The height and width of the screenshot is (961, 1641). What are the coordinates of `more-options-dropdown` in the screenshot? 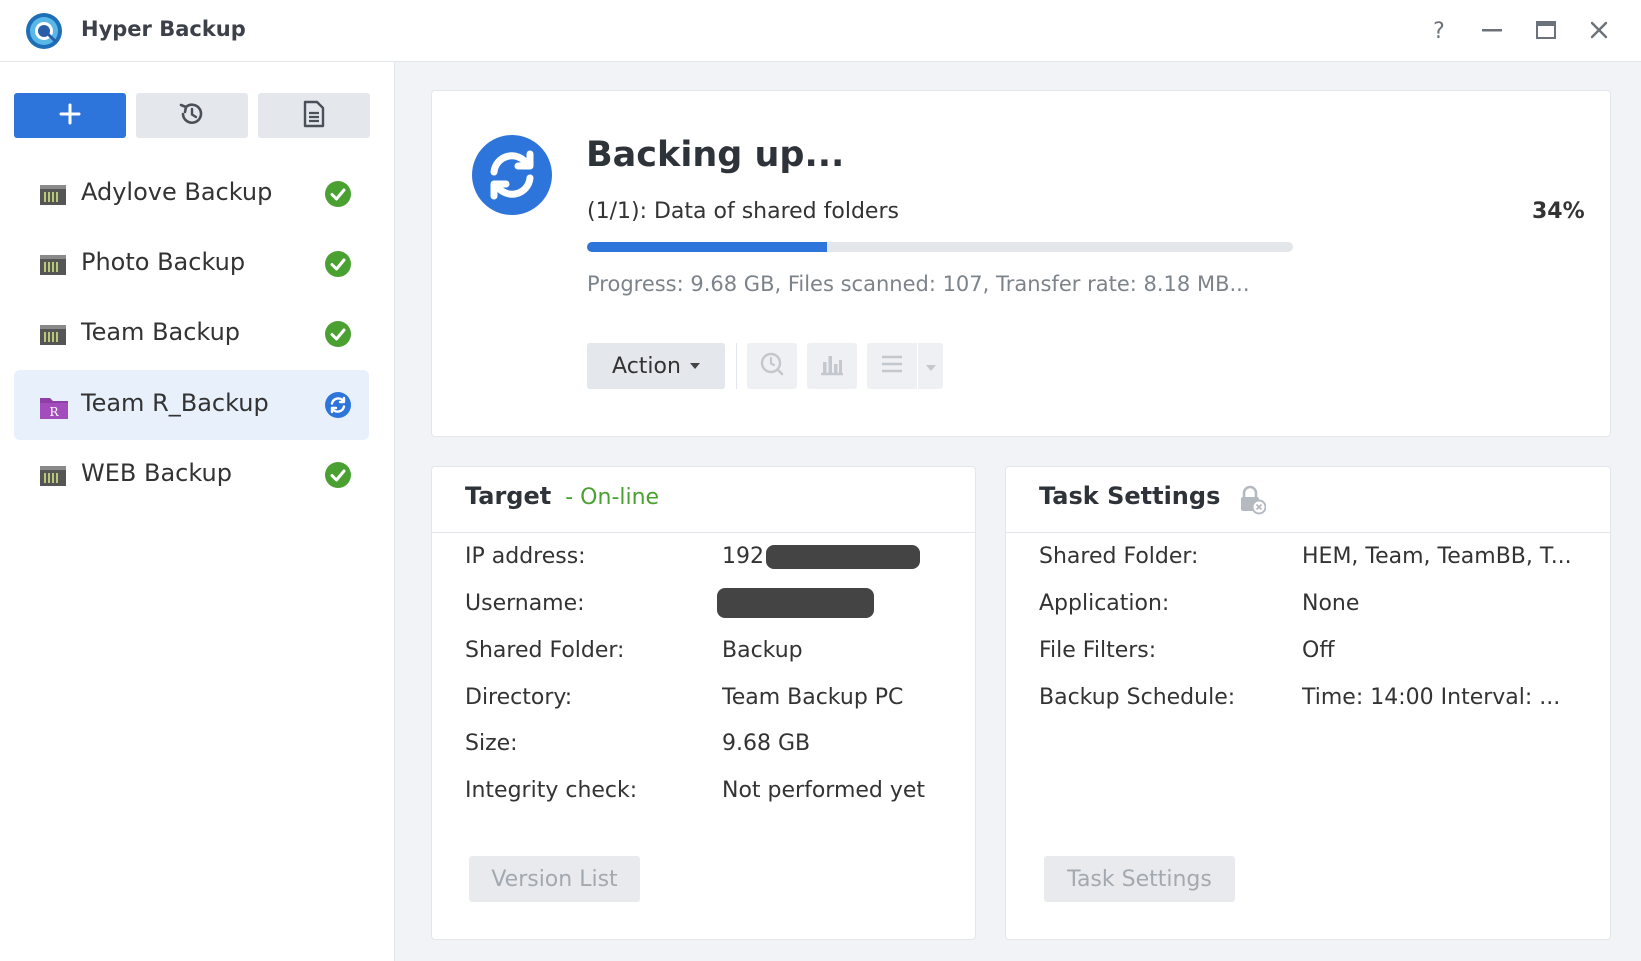 It's located at (930, 366).